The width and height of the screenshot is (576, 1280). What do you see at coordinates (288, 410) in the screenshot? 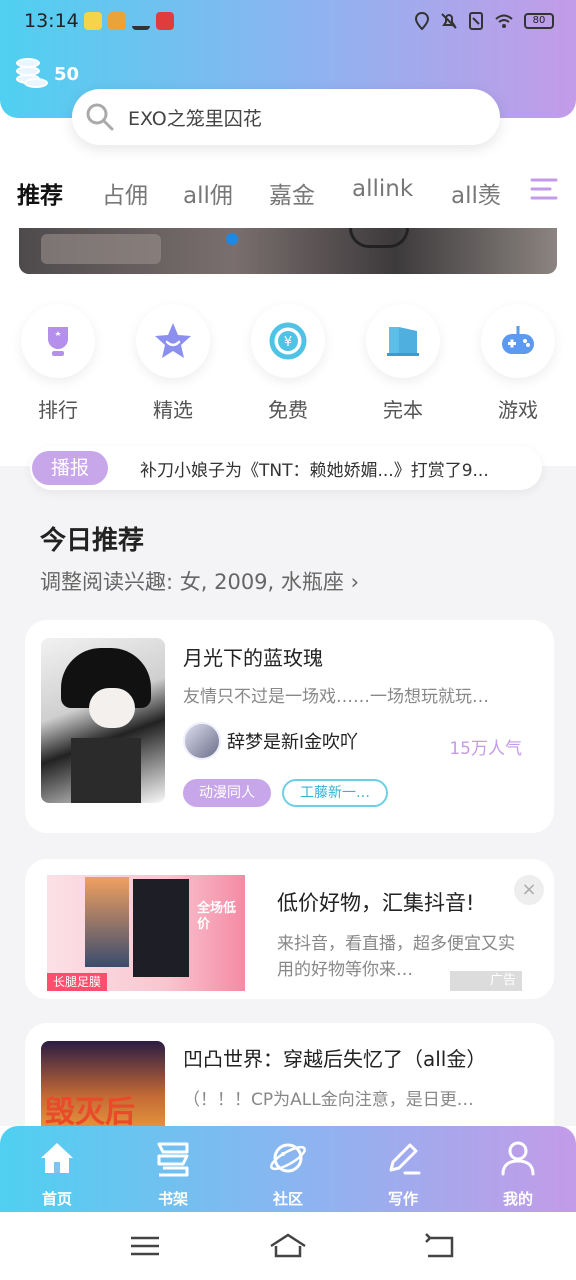
I see `quick-label: 免费` at bounding box center [288, 410].